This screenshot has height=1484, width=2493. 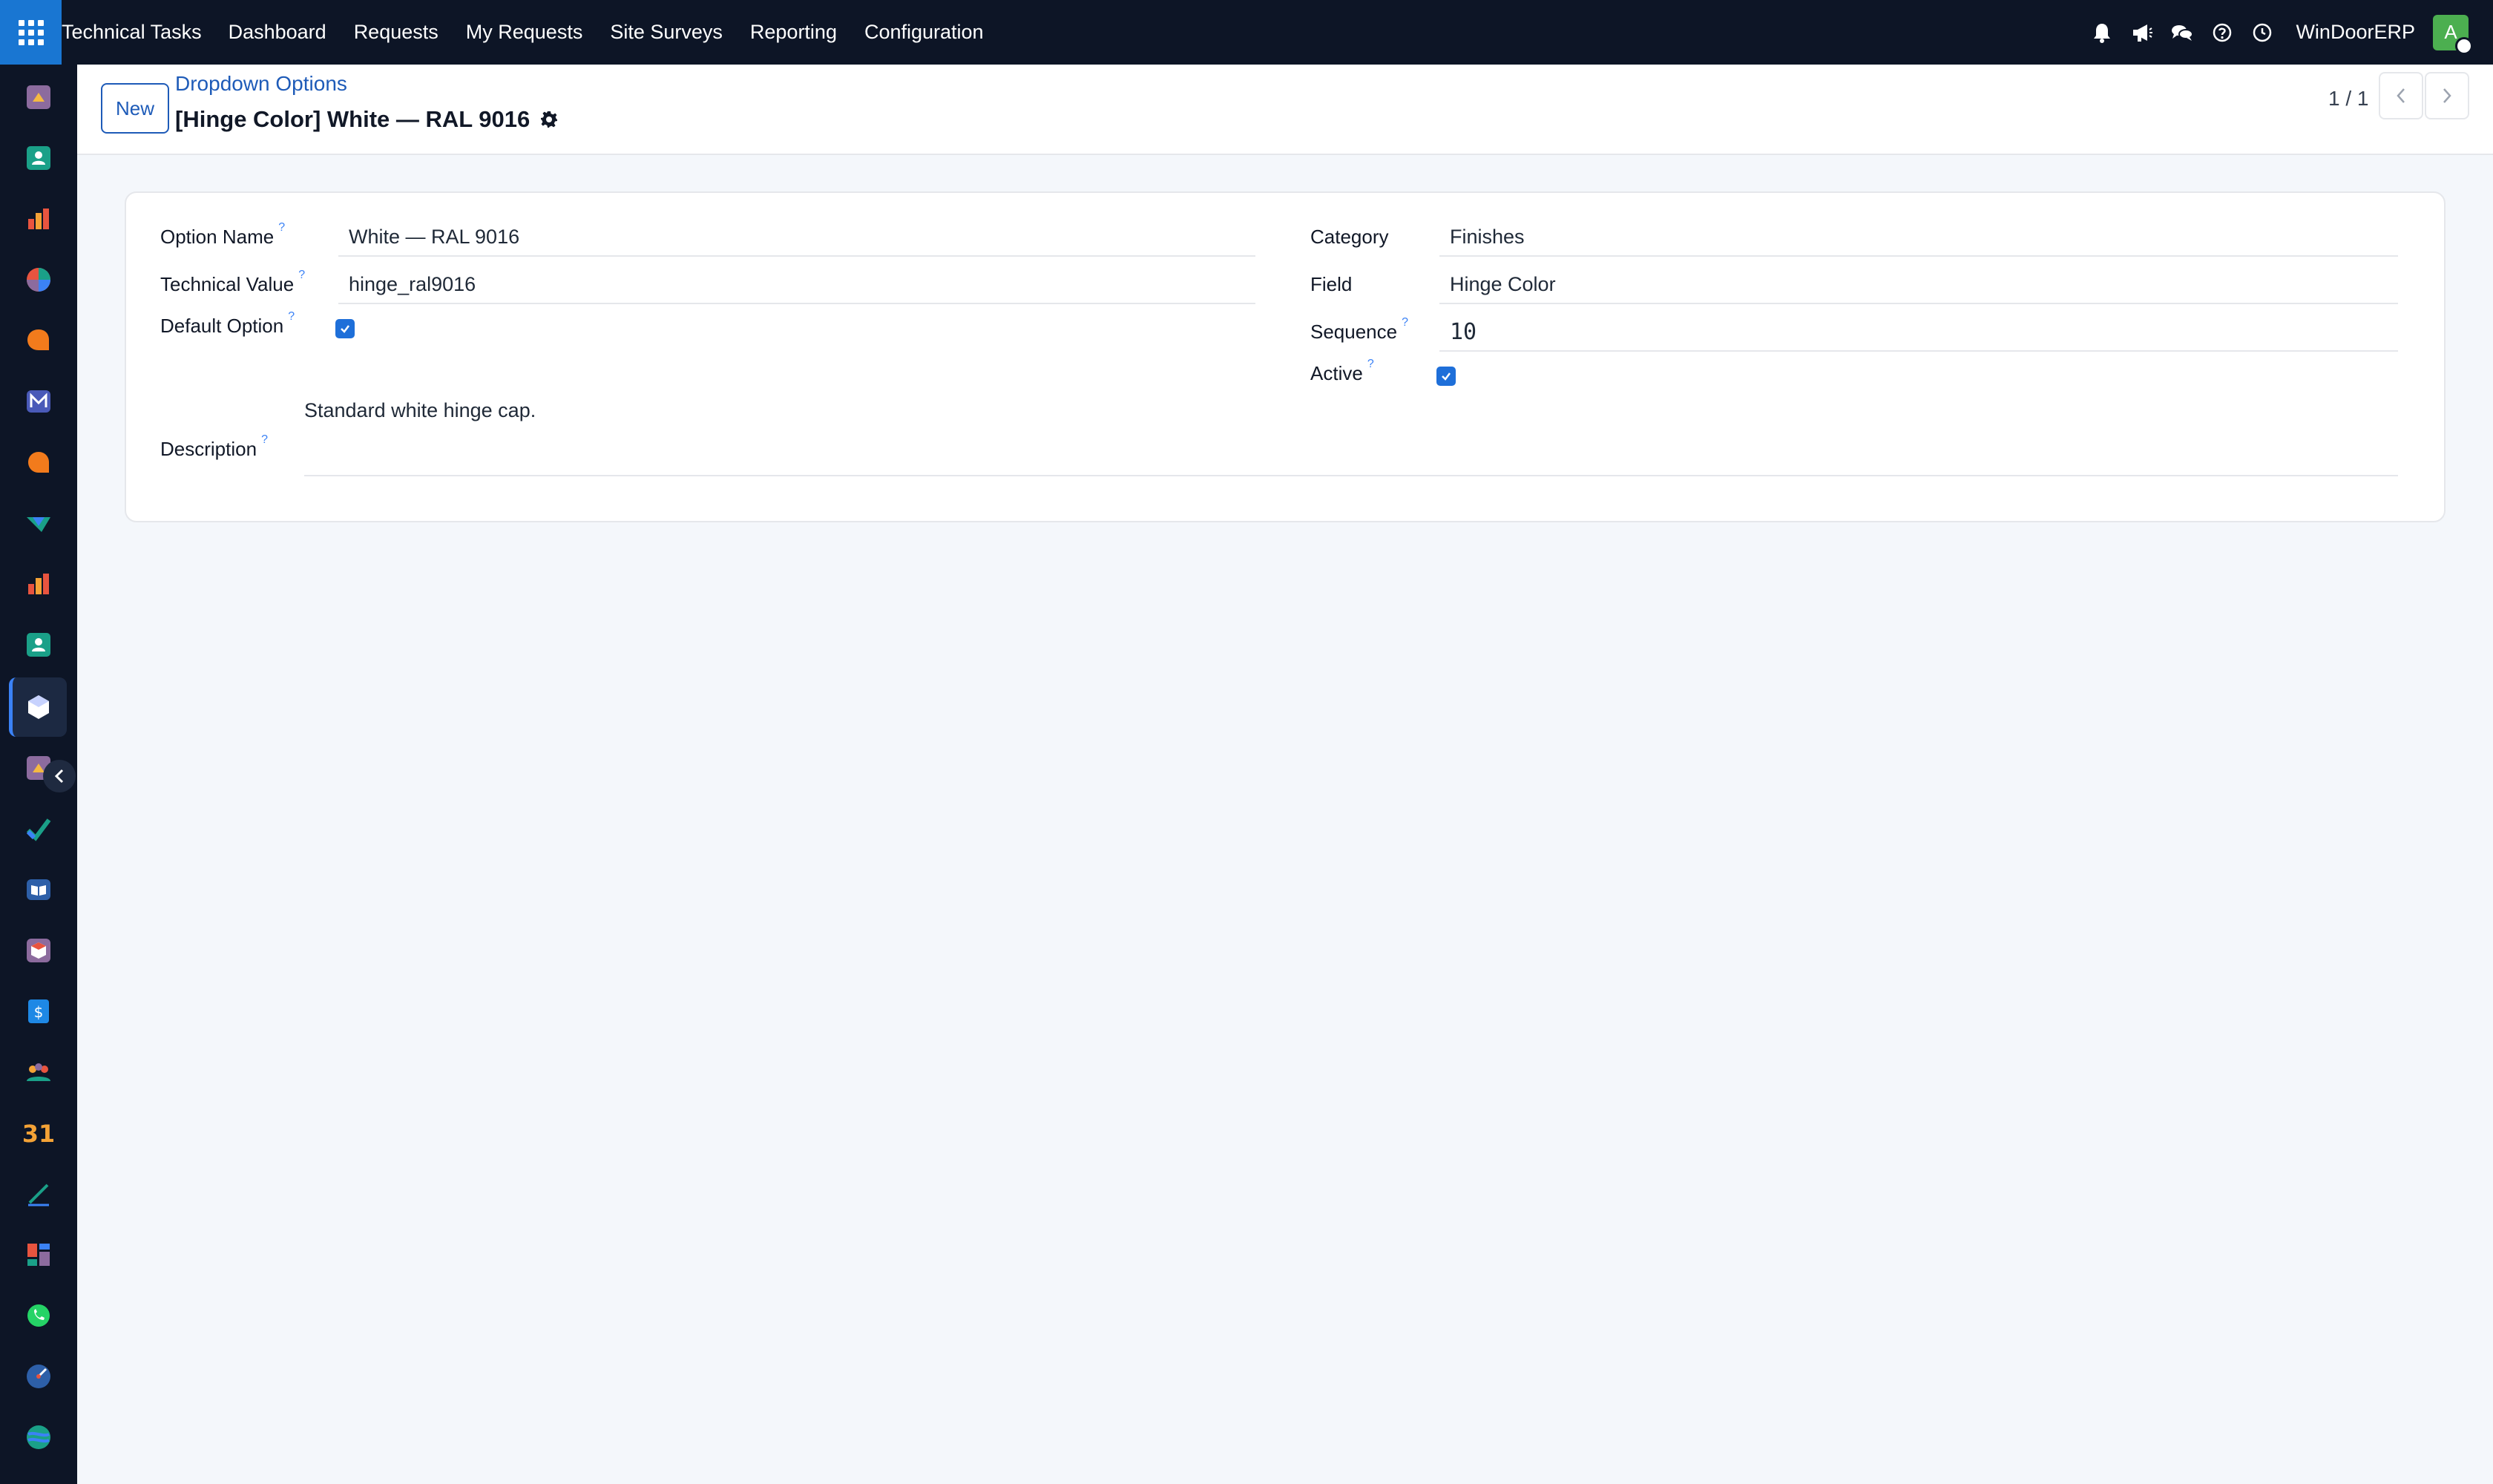 I want to click on menu-site-surveys: Site Surveys, so click(x=666, y=32).